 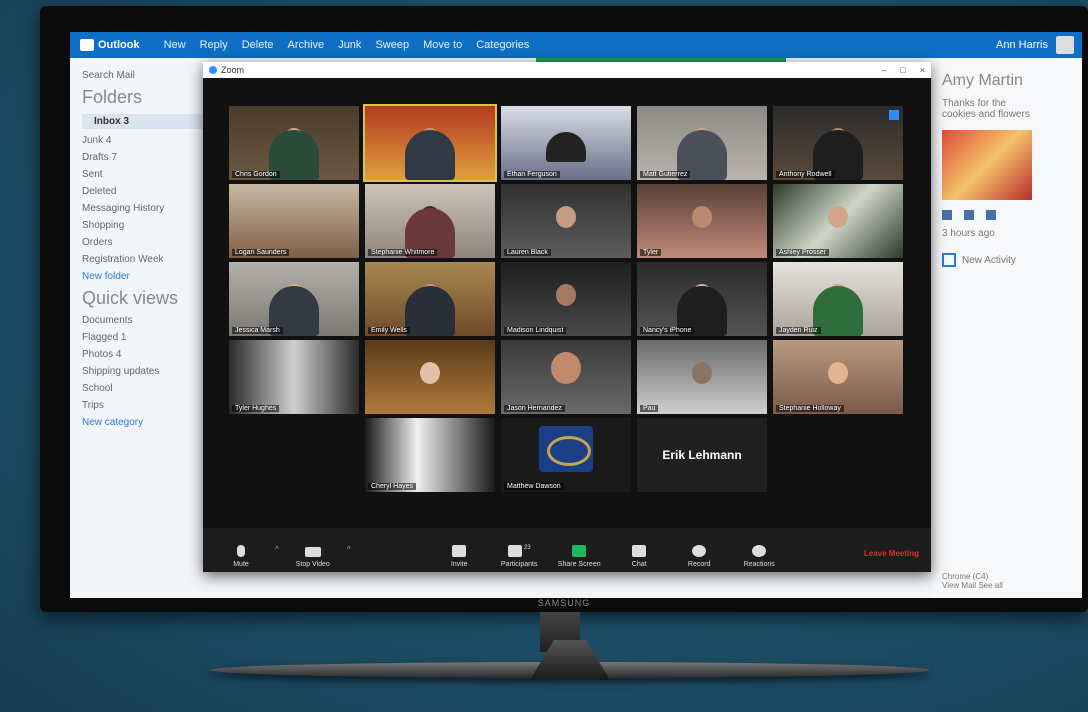 What do you see at coordinates (294, 143) in the screenshot?
I see `video-tile: Chris Gordon` at bounding box center [294, 143].